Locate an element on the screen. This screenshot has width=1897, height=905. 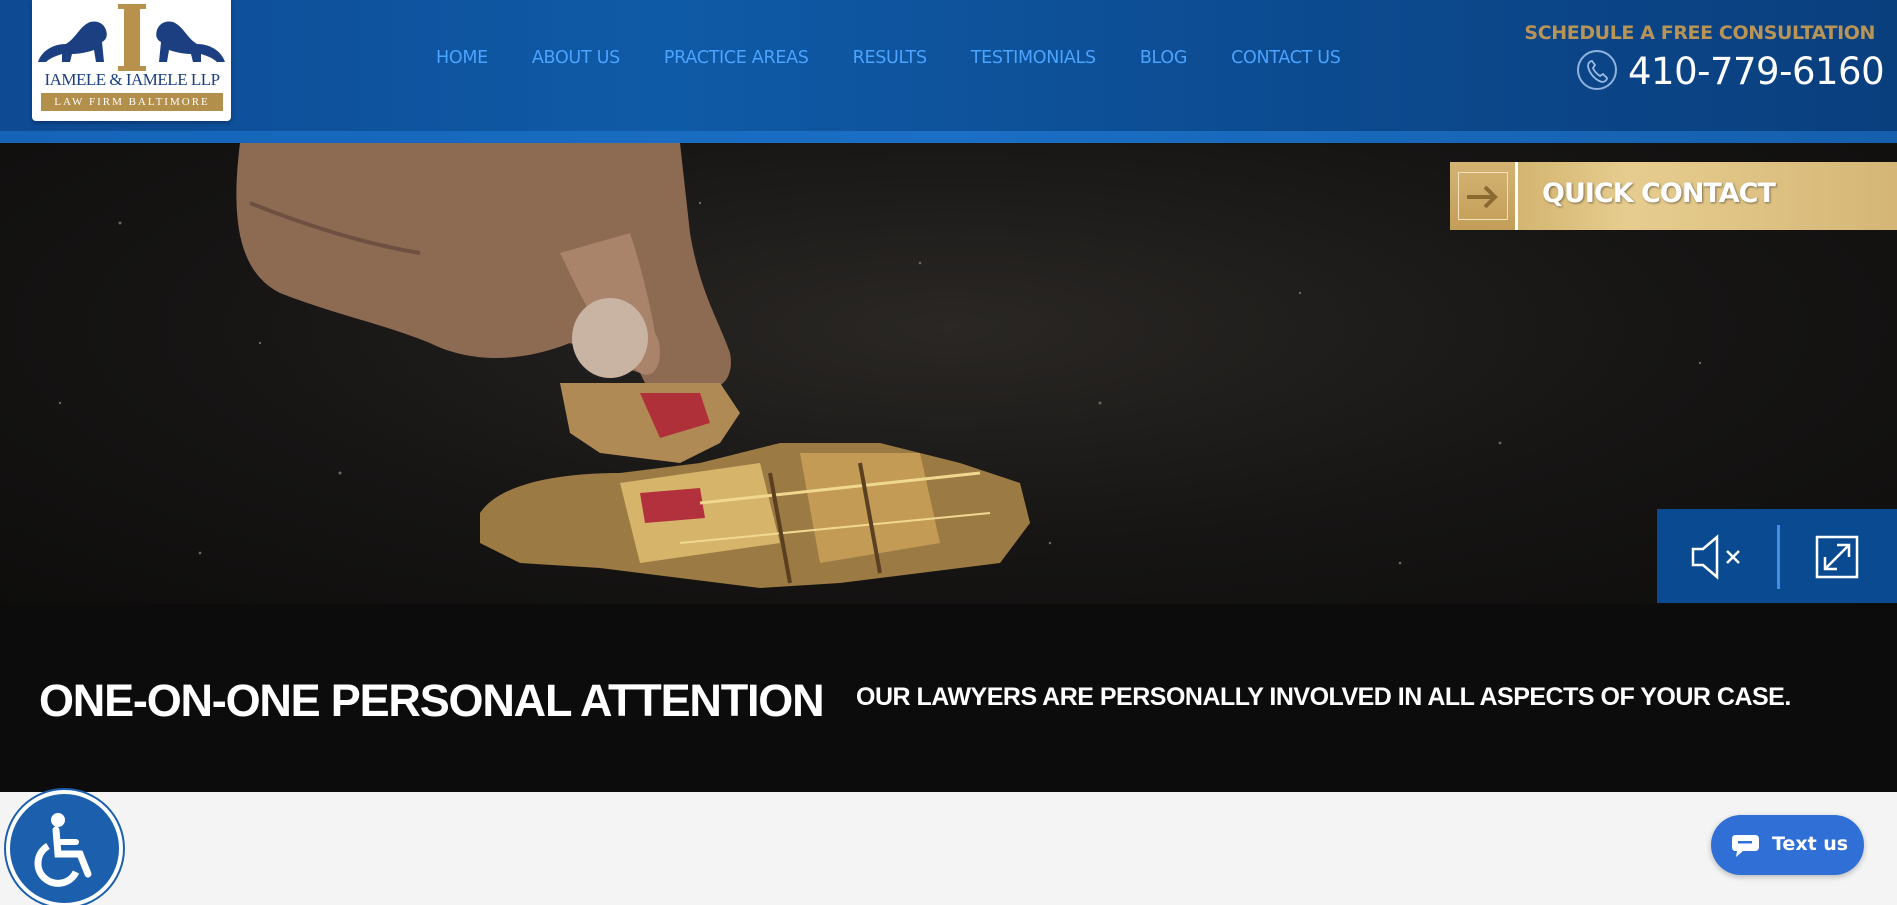
fullscreen-button is located at coordinates (1837, 557).